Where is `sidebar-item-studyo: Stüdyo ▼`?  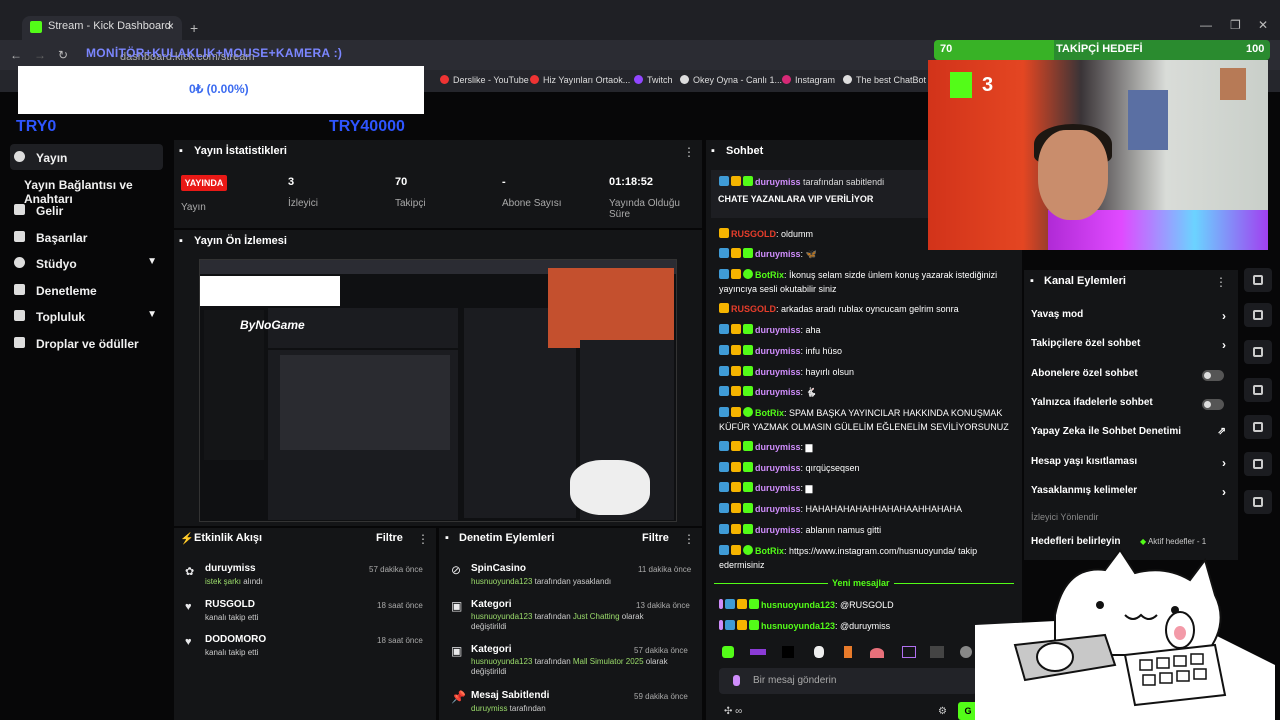 sidebar-item-studyo: Stüdyo ▼ is located at coordinates (86, 263).